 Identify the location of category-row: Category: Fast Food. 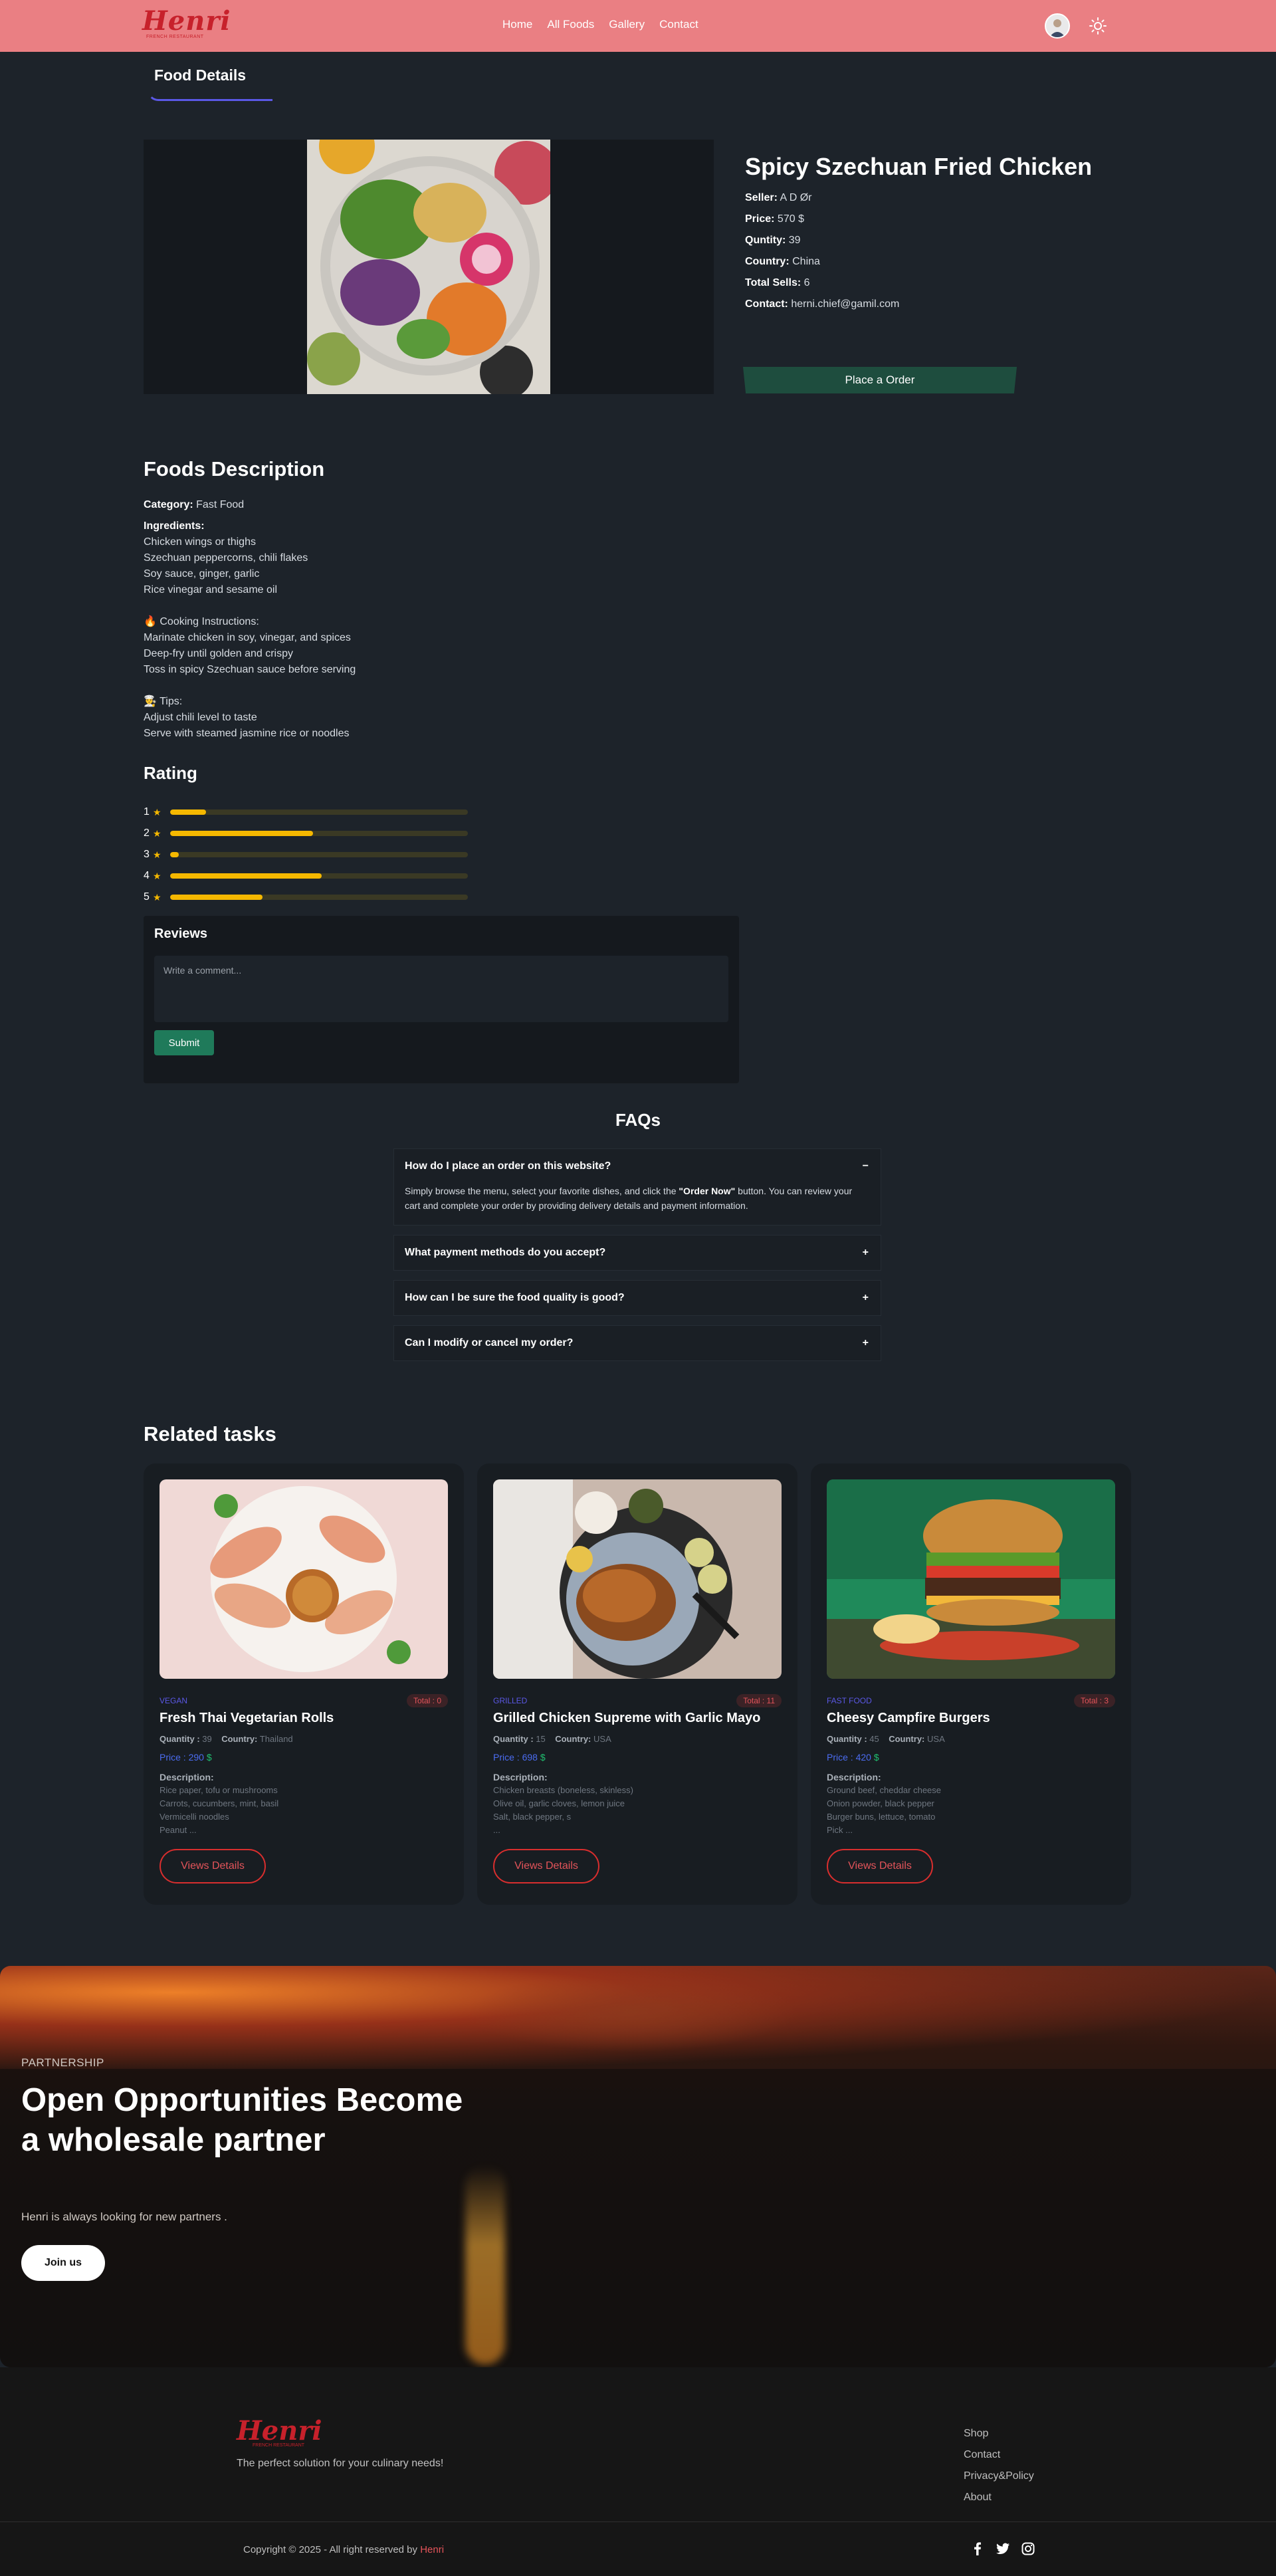
(376, 505).